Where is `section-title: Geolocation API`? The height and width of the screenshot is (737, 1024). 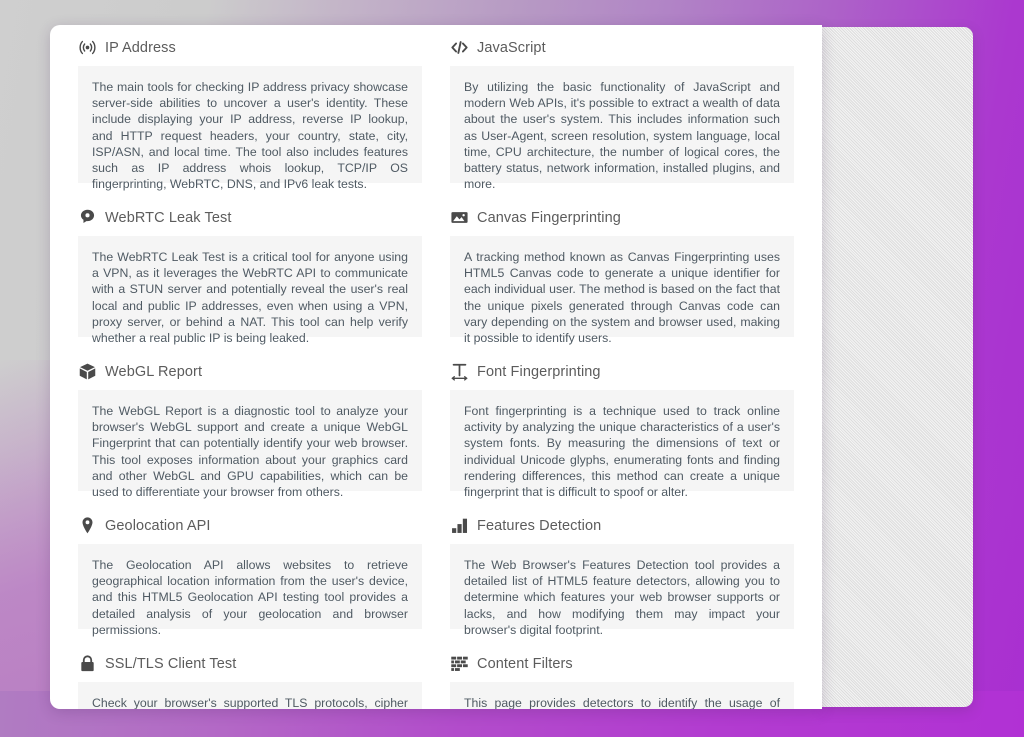 section-title: Geolocation API is located at coordinates (158, 525).